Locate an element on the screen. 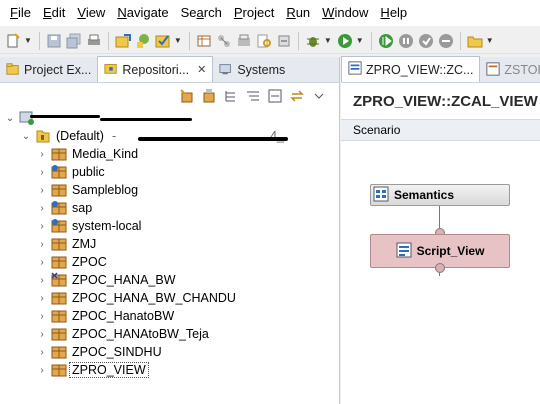  menu-help-label: elp is located at coordinates (398, 12).